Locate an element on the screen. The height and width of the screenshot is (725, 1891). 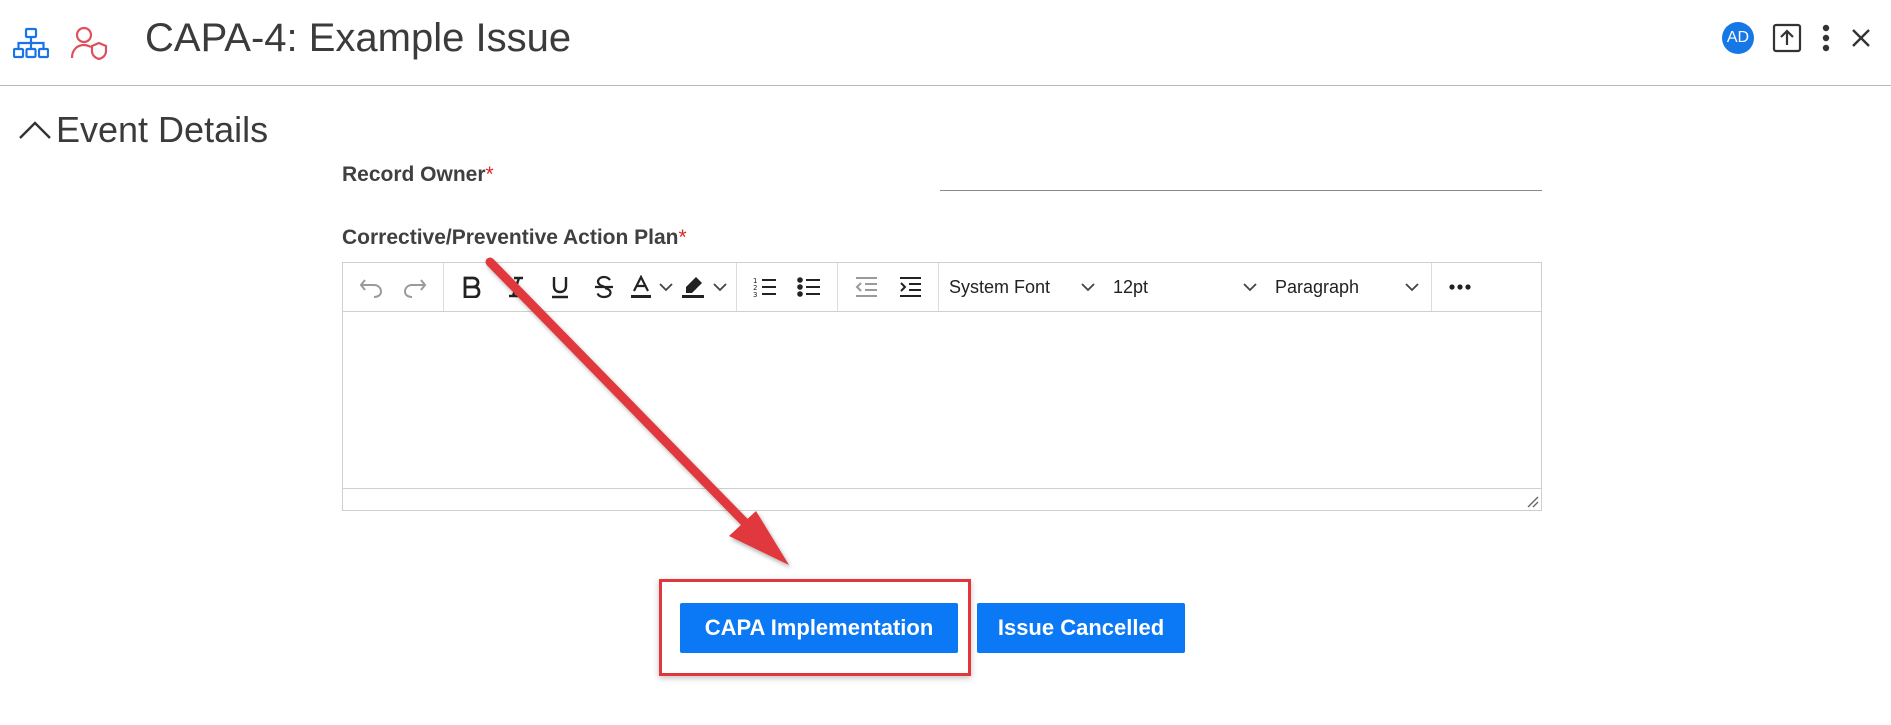
highlight-color-button is located at coordinates (693, 287).